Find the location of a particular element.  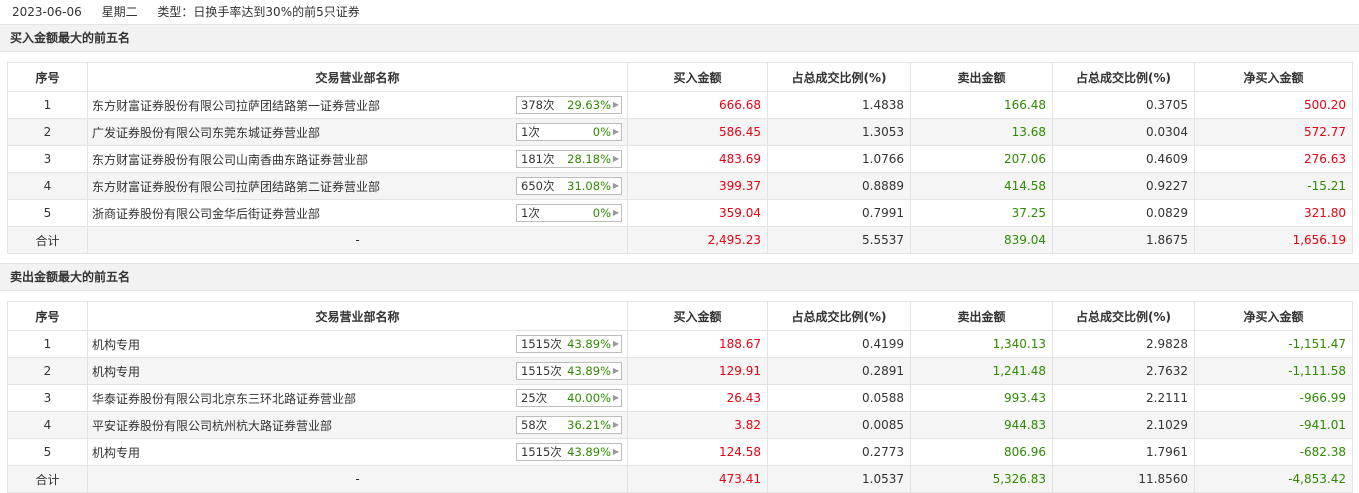

sell-amount: 993.43 is located at coordinates (981, 398).